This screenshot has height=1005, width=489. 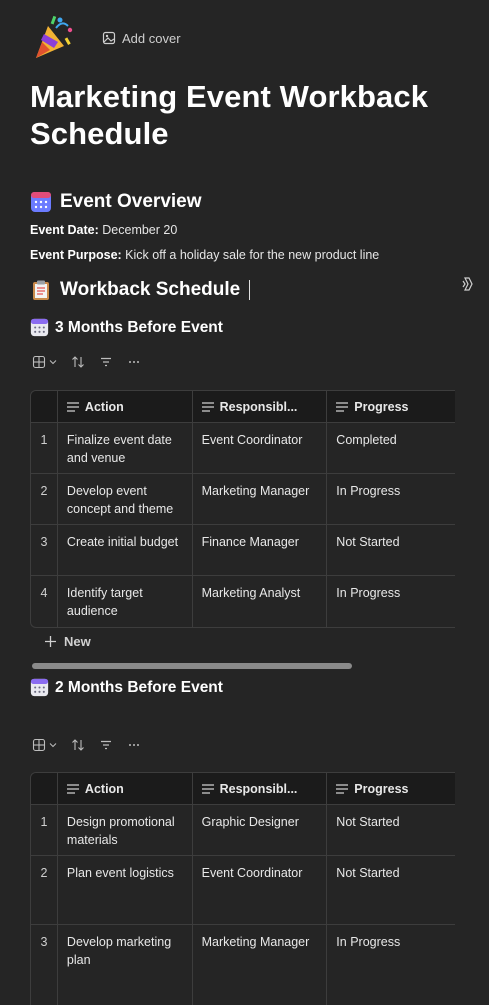 I want to click on section-2-months-heading-text: 2 Months Before Event, so click(x=139, y=687).